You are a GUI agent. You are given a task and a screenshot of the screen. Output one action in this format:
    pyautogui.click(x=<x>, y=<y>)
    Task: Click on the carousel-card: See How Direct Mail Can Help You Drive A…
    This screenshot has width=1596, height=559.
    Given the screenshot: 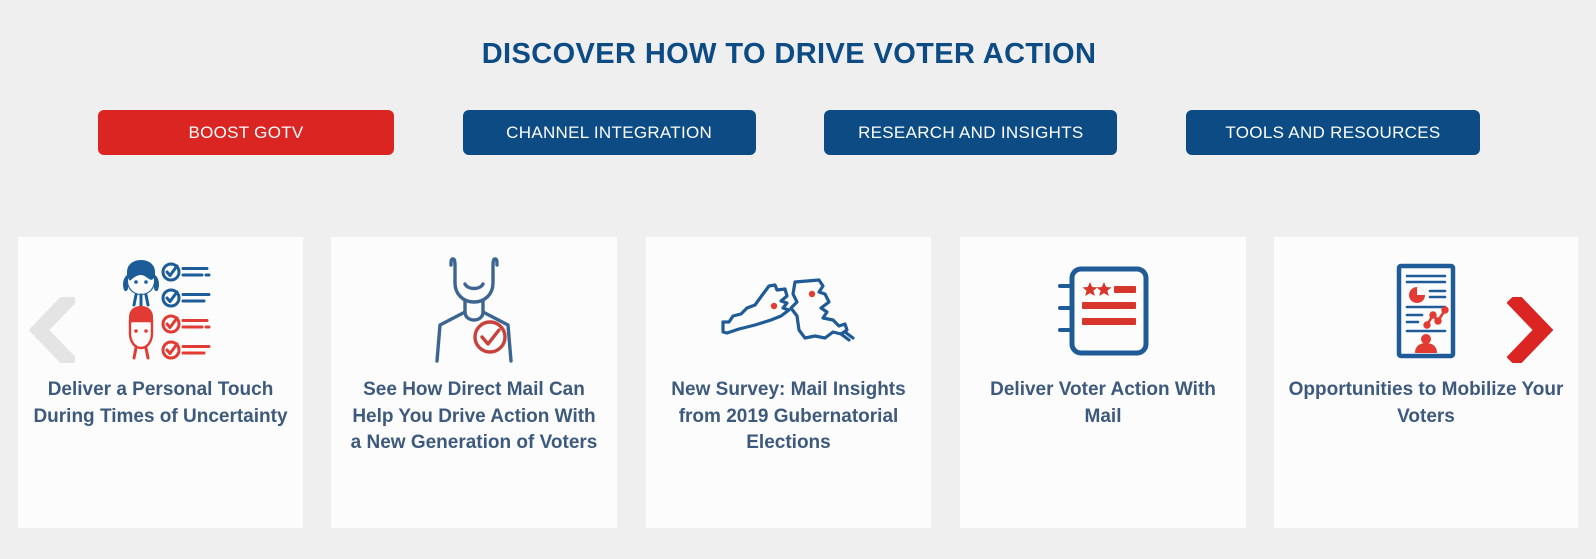 What is the action you would take?
    pyautogui.click(x=474, y=382)
    